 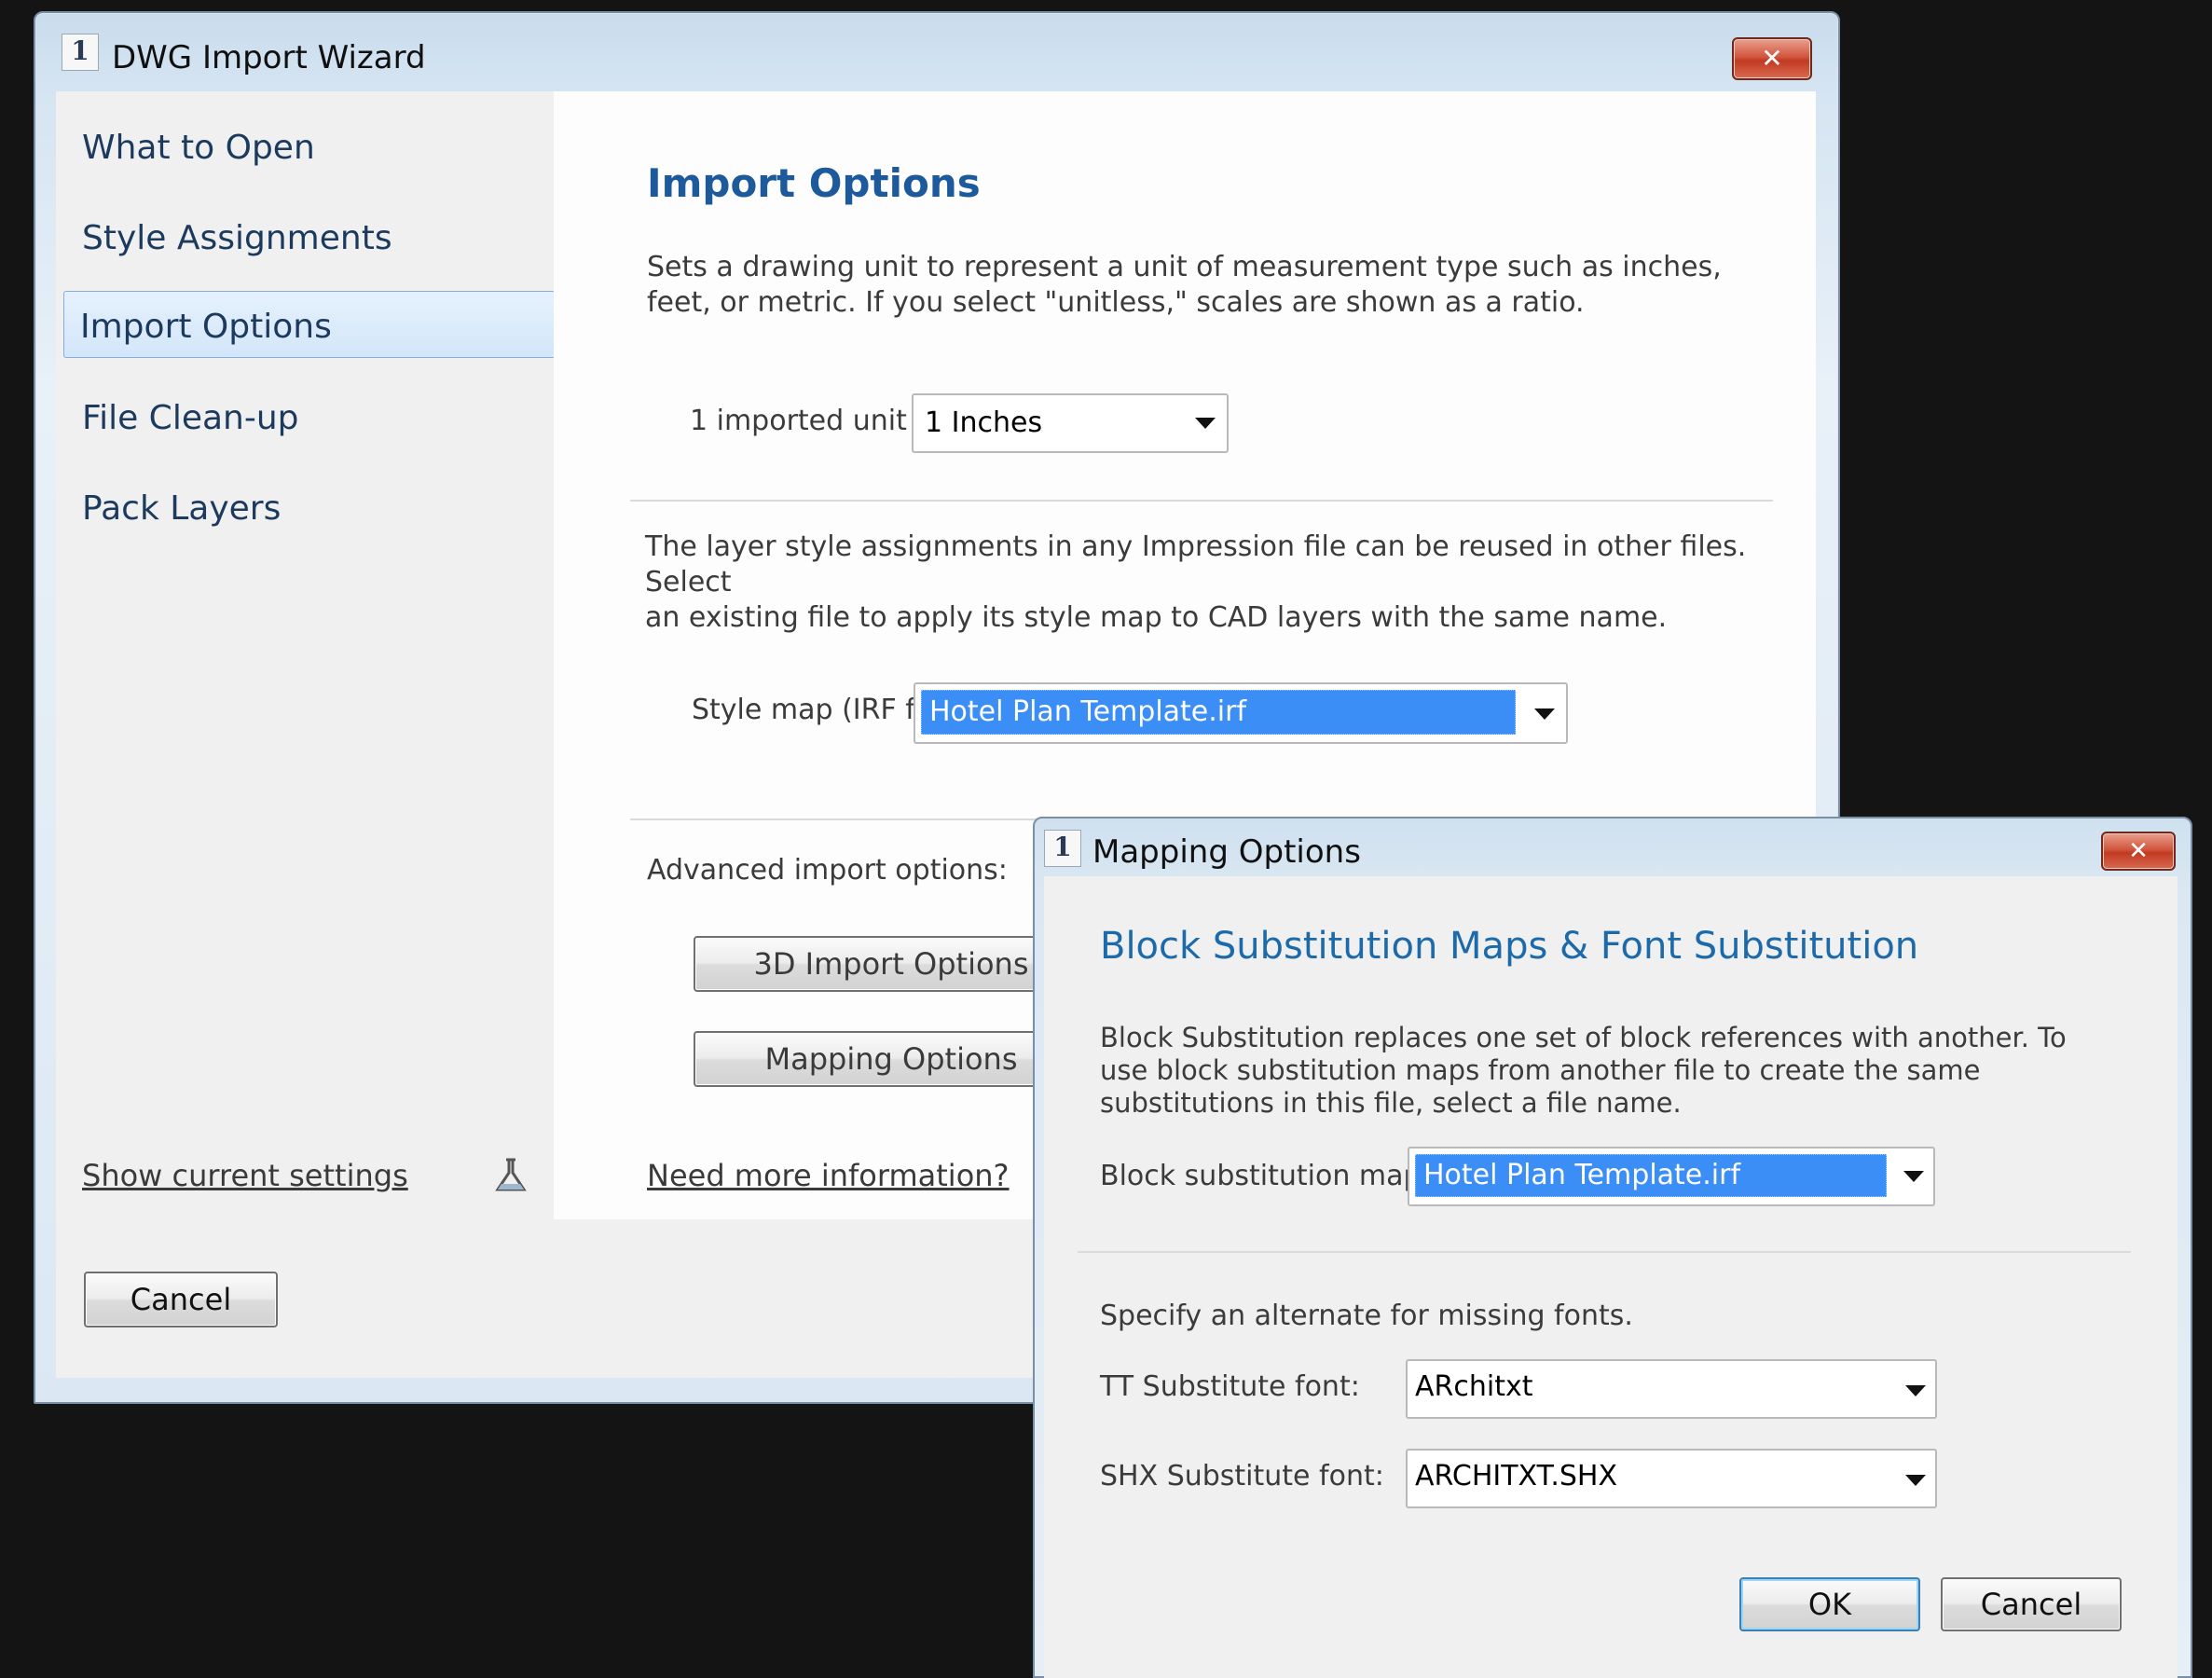 What do you see at coordinates (198, 148) in the screenshot?
I see `nav-item-what-to-open: What to Open` at bounding box center [198, 148].